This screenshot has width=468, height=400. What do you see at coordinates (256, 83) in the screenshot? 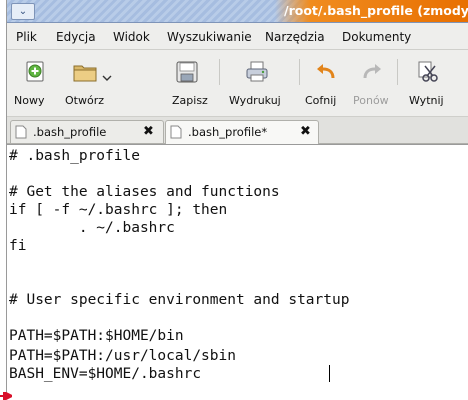
I see `print-button: Wydrukuj` at bounding box center [256, 83].